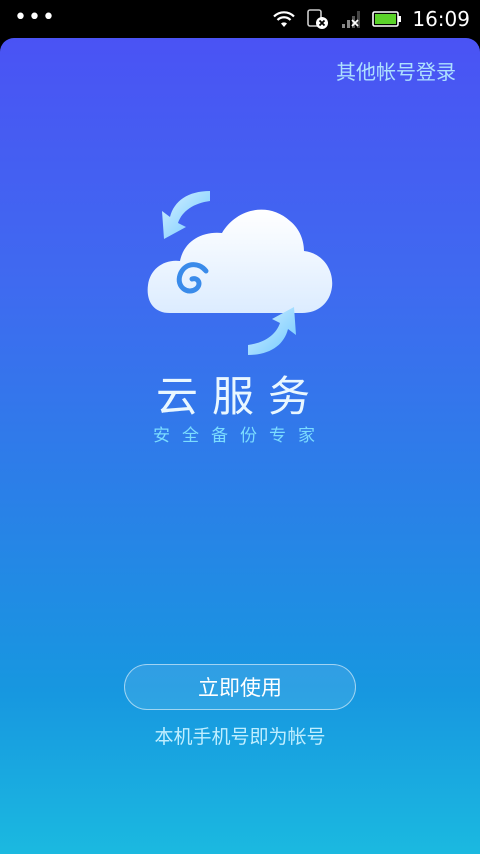 The height and width of the screenshot is (854, 480). Describe the element at coordinates (351, 19) in the screenshot. I see `signal-no-service-icon` at that location.